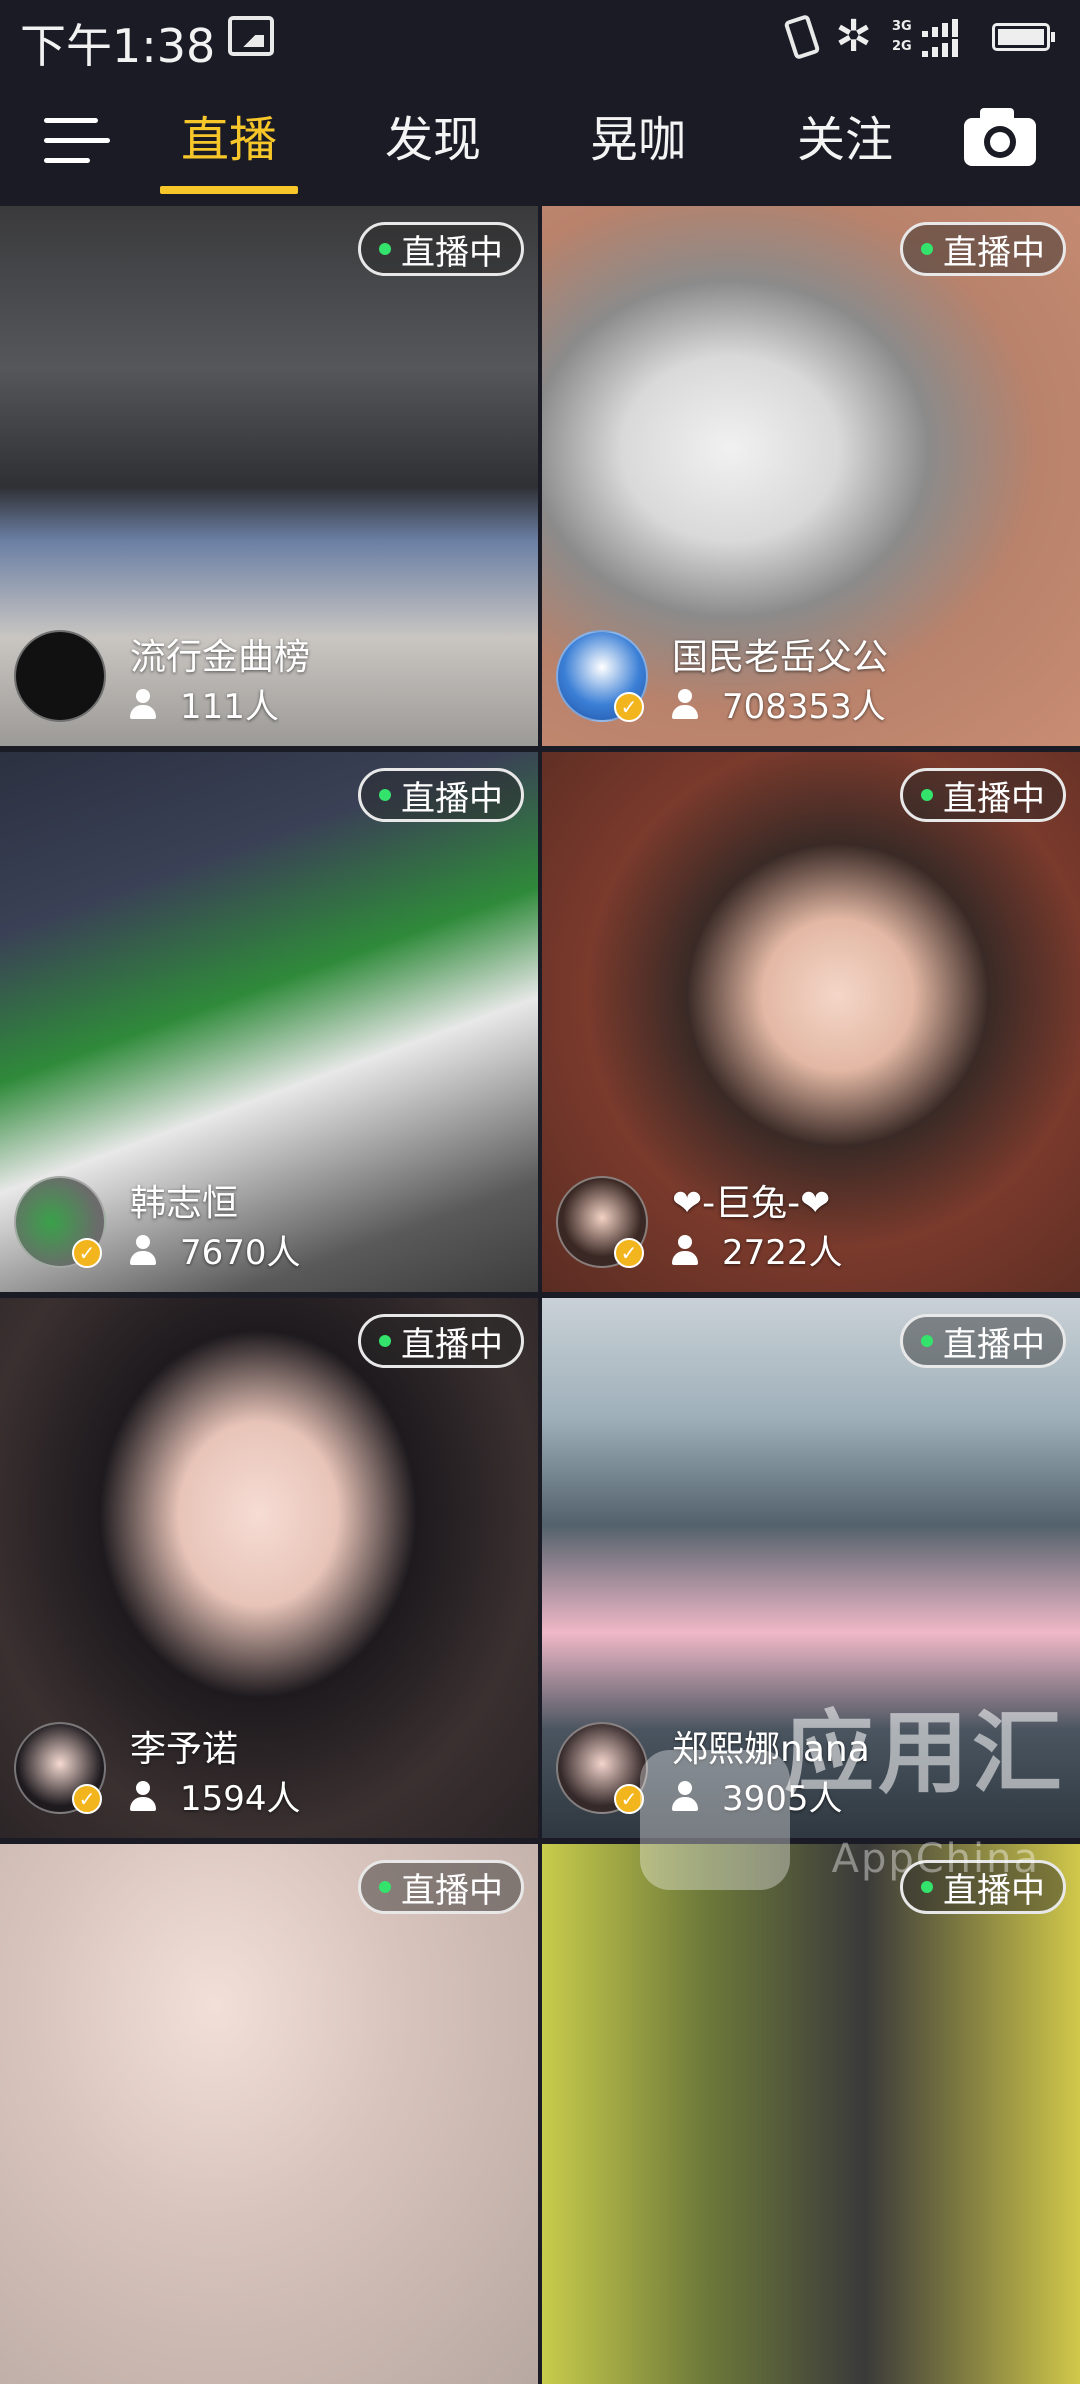 Image resolution: width=1080 pixels, height=2384 pixels. I want to click on signal-label-3g: 3G, so click(902, 26).